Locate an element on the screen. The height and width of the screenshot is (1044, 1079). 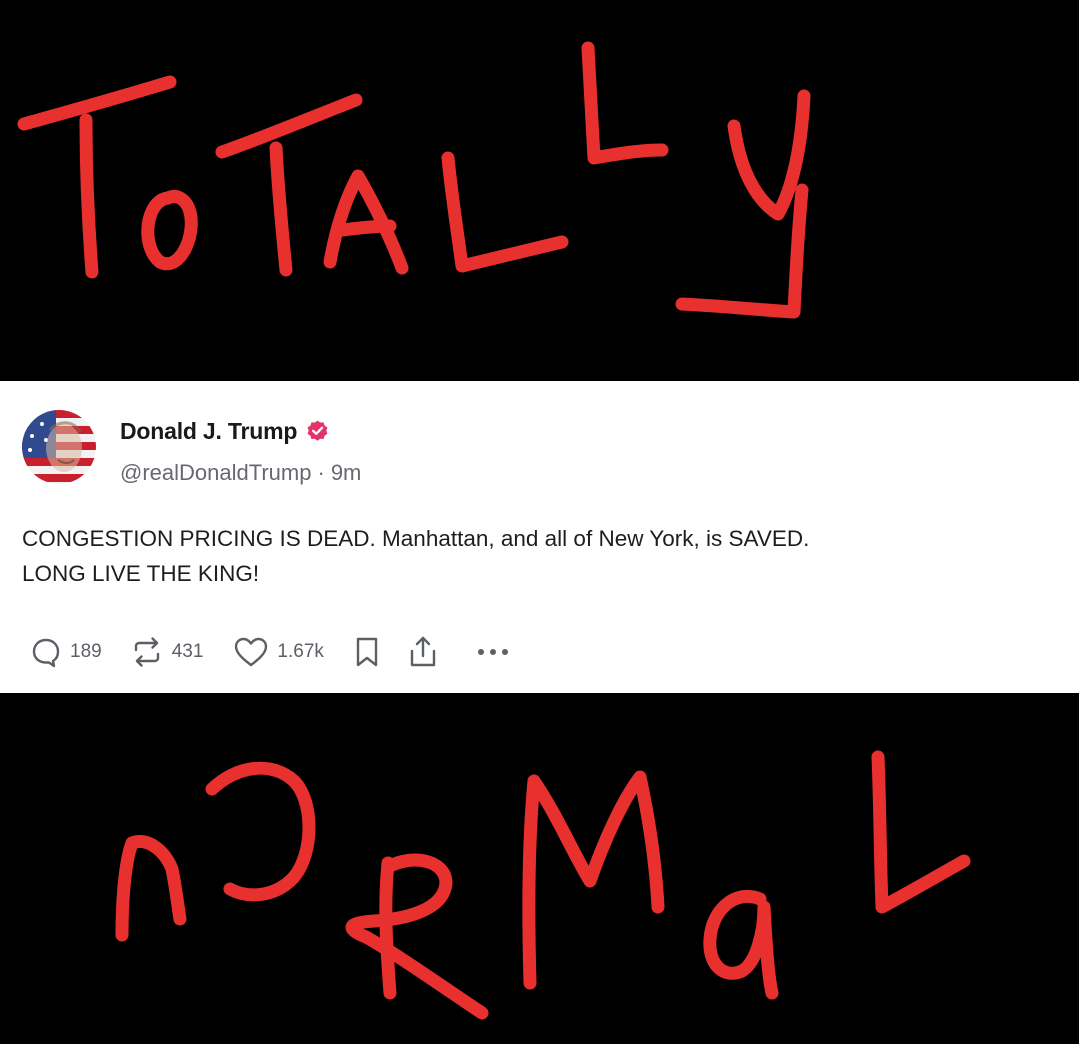
share-upload-icon is located at coordinates (423, 651).